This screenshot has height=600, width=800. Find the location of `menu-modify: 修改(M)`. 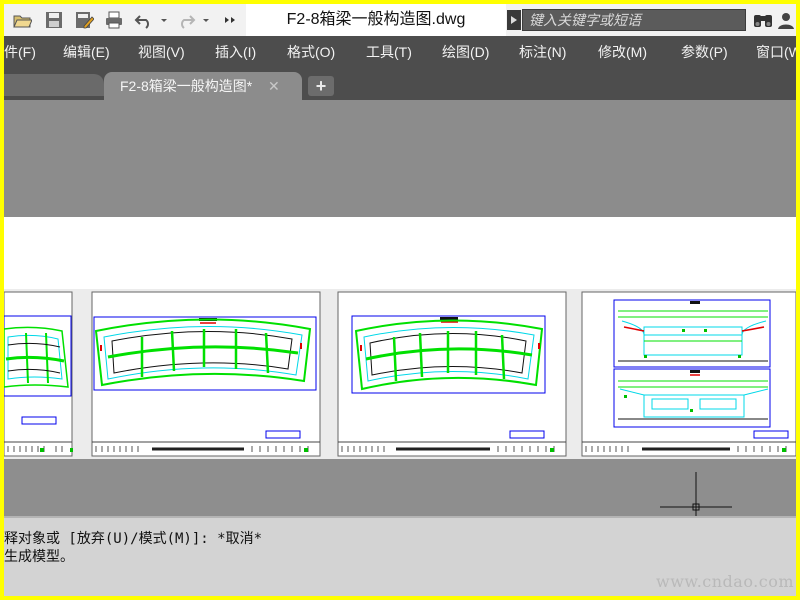

menu-modify: 修改(M) is located at coordinates (622, 52).